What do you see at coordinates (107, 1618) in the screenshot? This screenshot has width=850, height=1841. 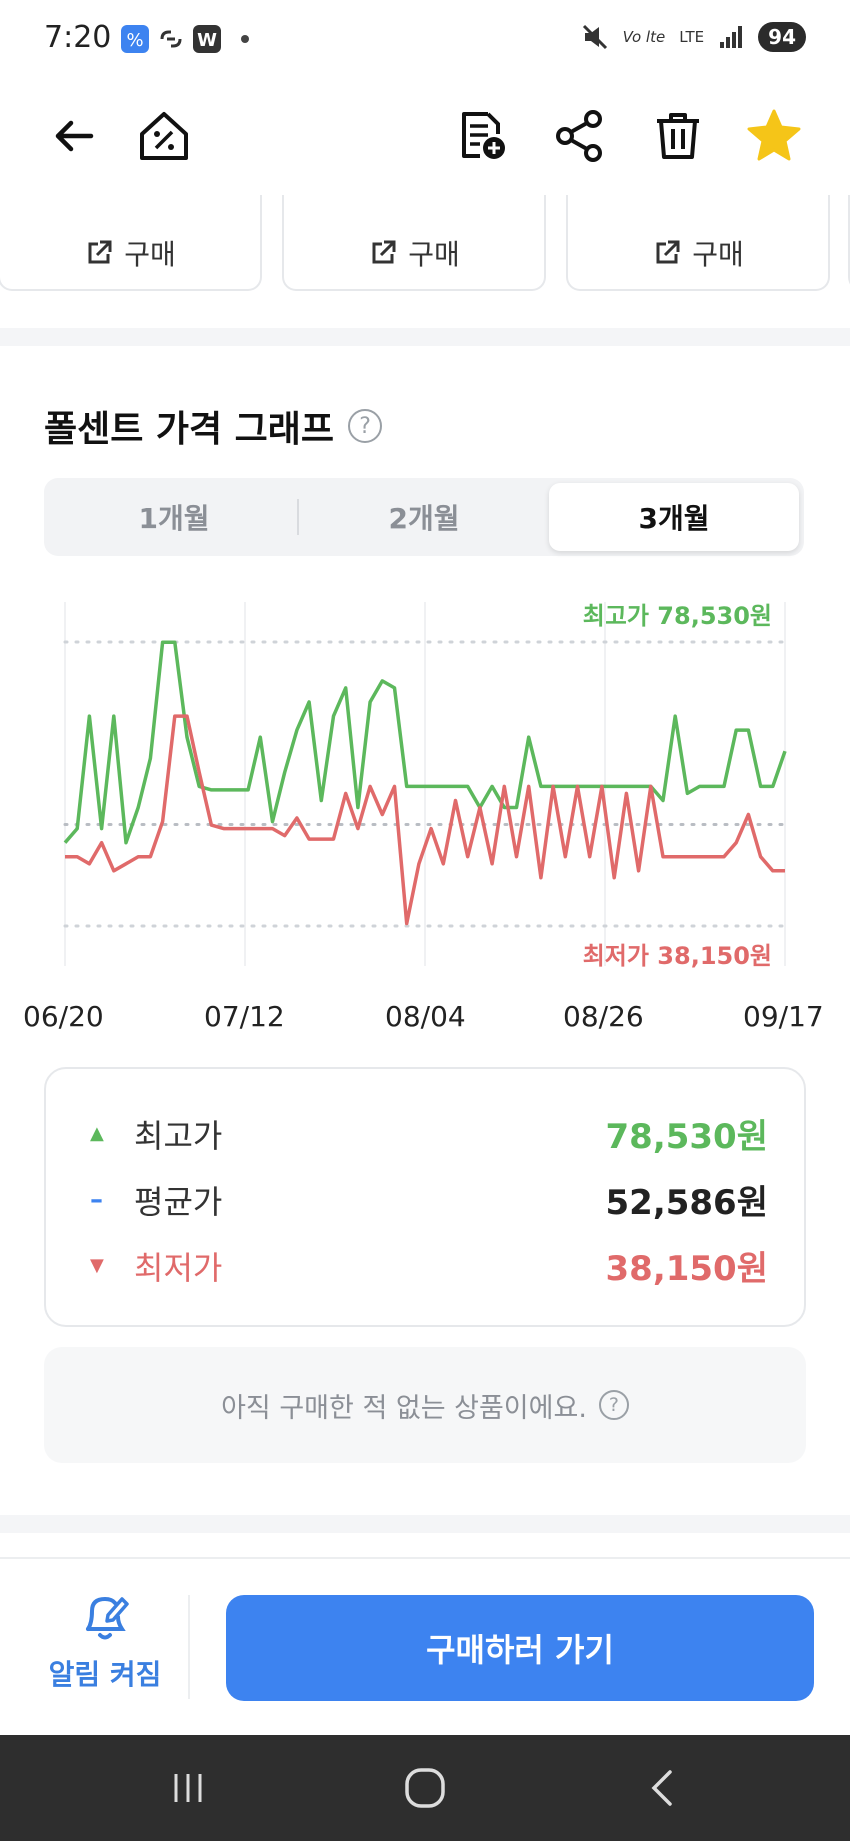 I see `bell-edit-icon` at bounding box center [107, 1618].